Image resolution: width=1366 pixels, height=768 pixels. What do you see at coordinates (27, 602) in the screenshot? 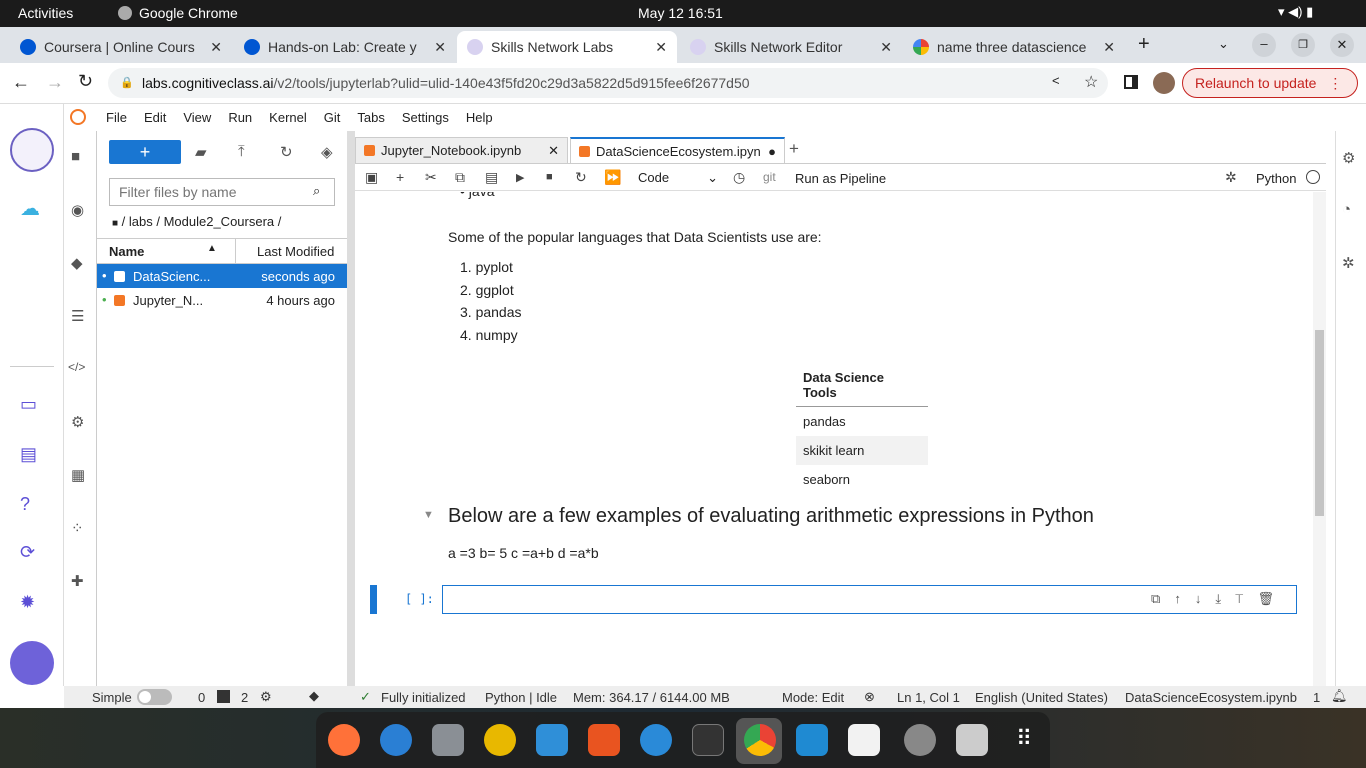
I see `theme-icon: ✹` at bounding box center [27, 602].